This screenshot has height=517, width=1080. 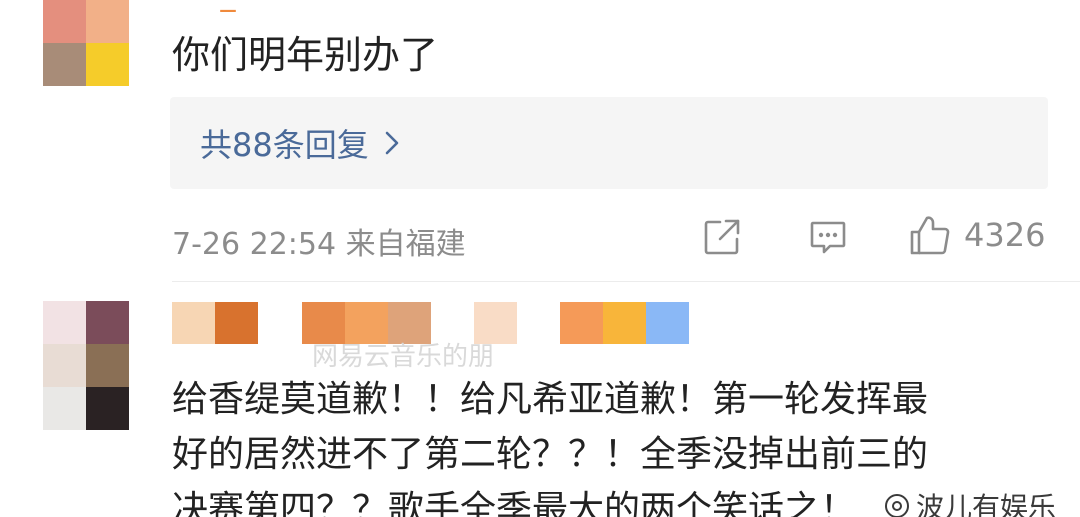 I want to click on comment-icon, so click(x=828, y=237).